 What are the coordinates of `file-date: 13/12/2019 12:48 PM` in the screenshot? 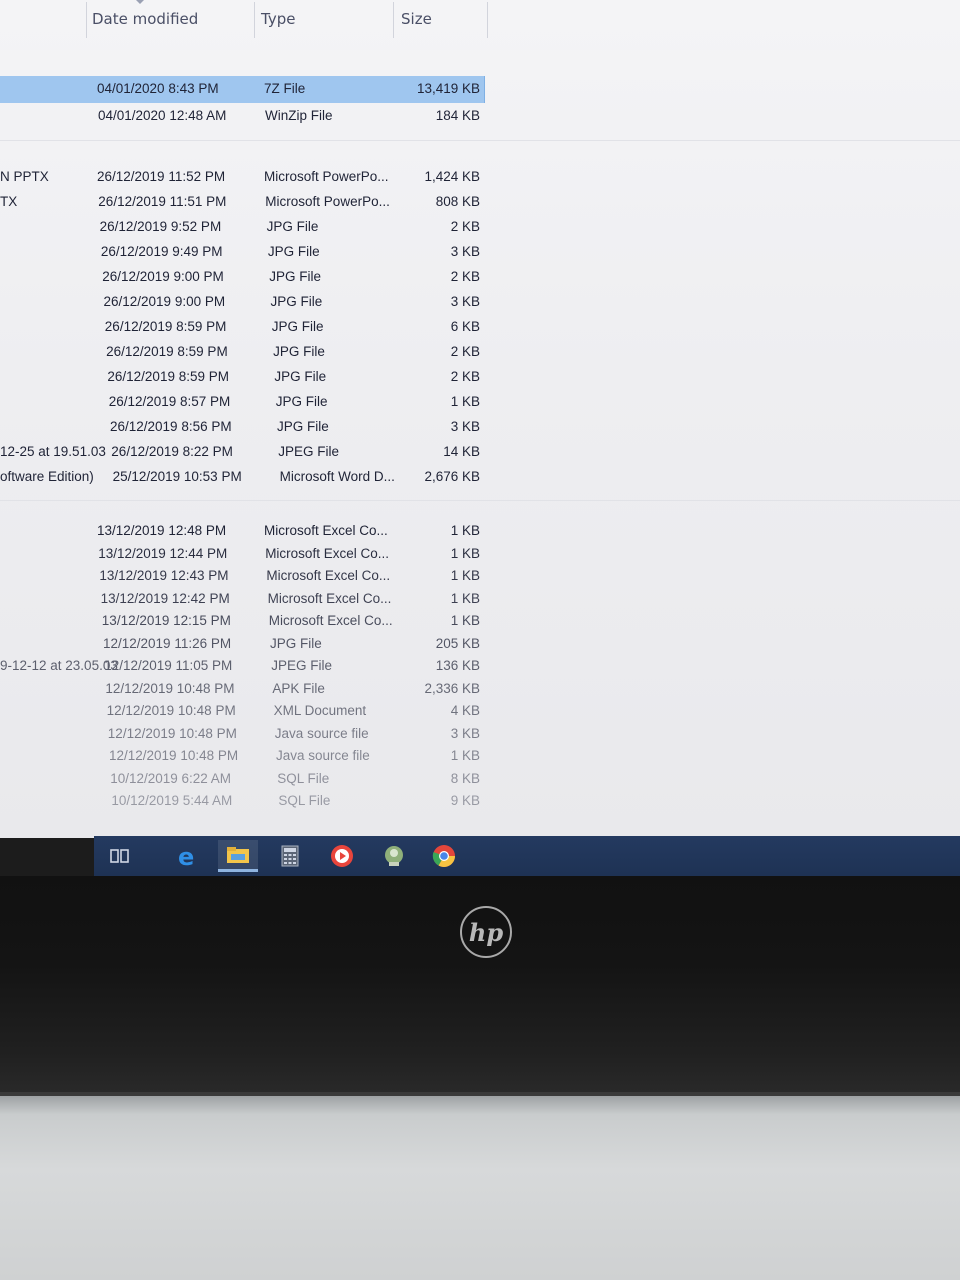 It's located at (162, 530).